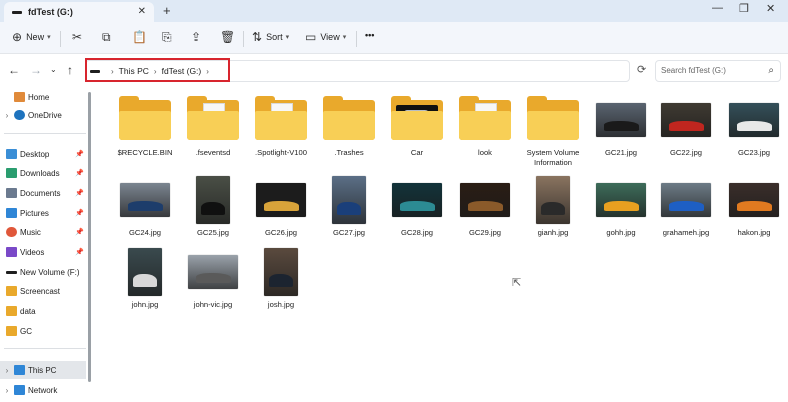  What do you see at coordinates (43, 331) in the screenshot?
I see `sidebar-item-gc: GC` at bounding box center [43, 331].